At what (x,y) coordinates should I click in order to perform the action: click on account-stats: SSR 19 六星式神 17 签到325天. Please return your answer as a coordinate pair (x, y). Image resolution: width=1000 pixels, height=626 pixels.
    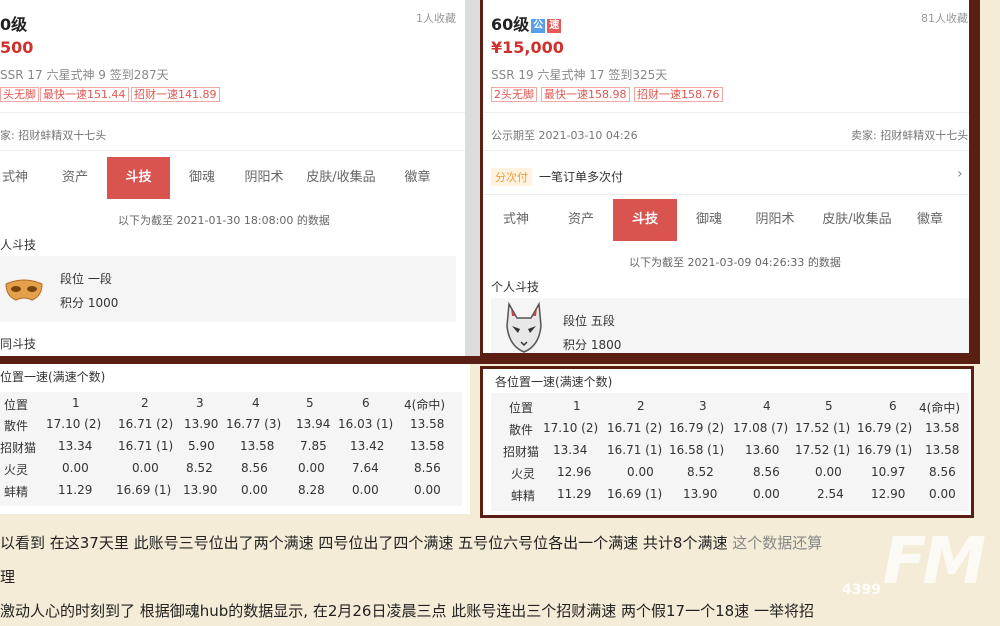
    Looking at the image, I should click on (579, 75).